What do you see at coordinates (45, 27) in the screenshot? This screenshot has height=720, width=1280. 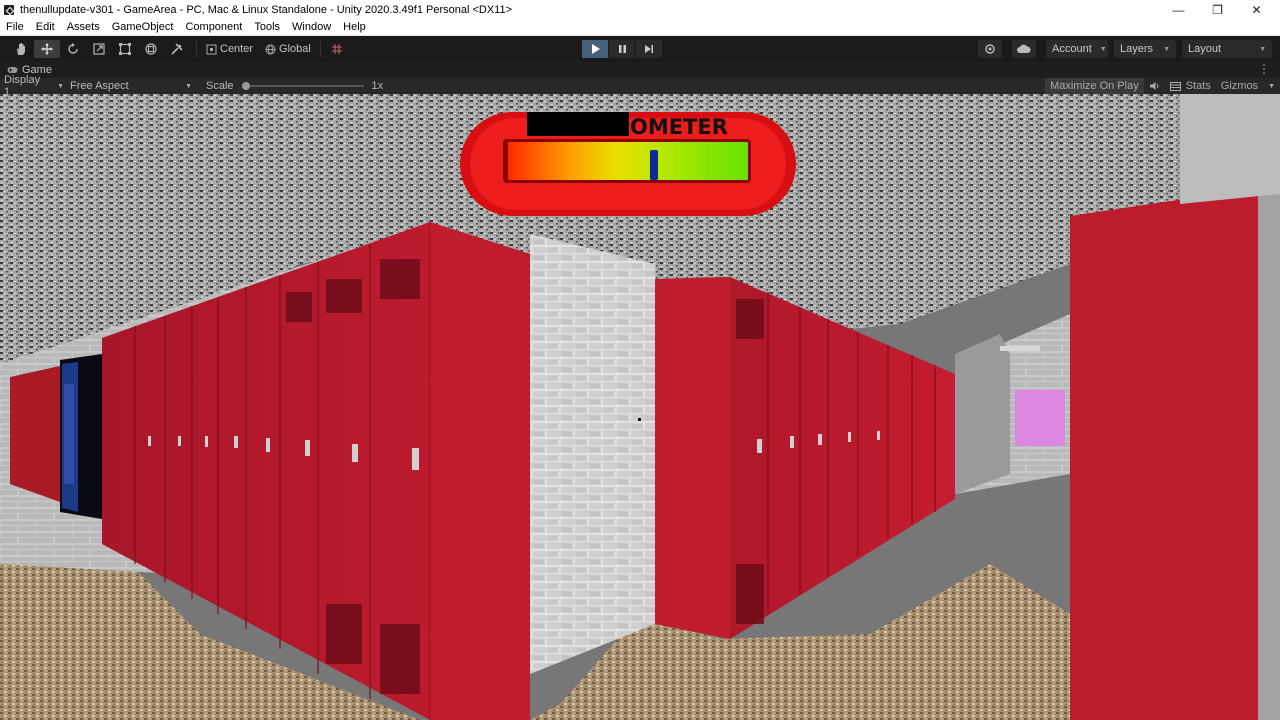 I see `menu-edit: Edit` at bounding box center [45, 27].